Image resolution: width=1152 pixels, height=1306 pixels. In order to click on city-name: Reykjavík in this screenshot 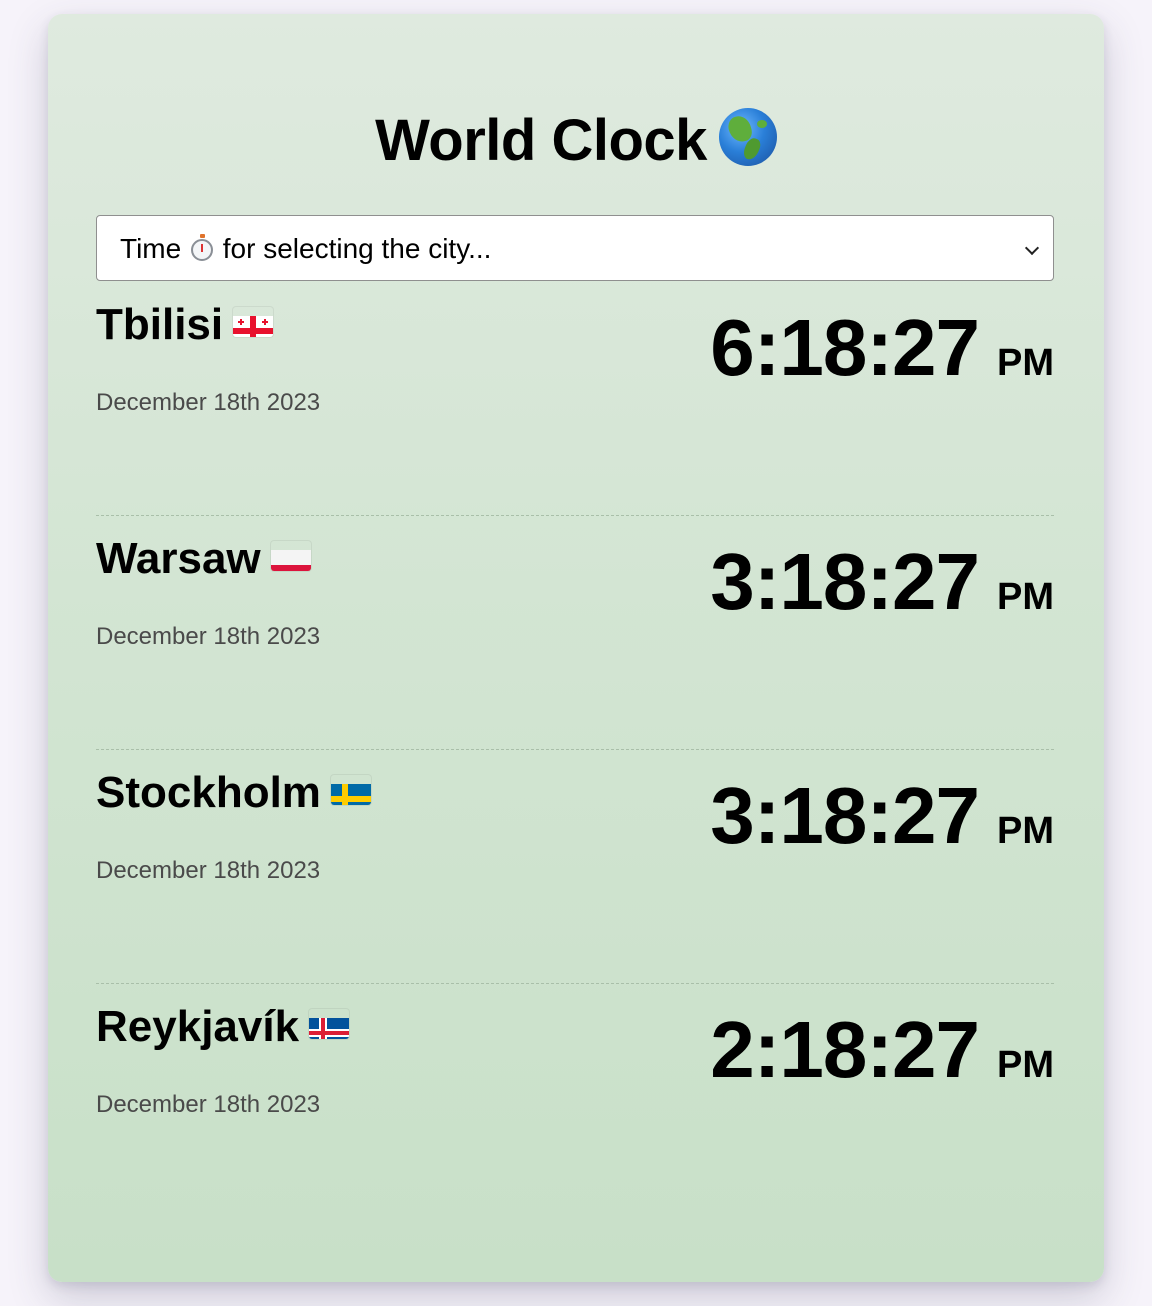, I will do `click(223, 1027)`.